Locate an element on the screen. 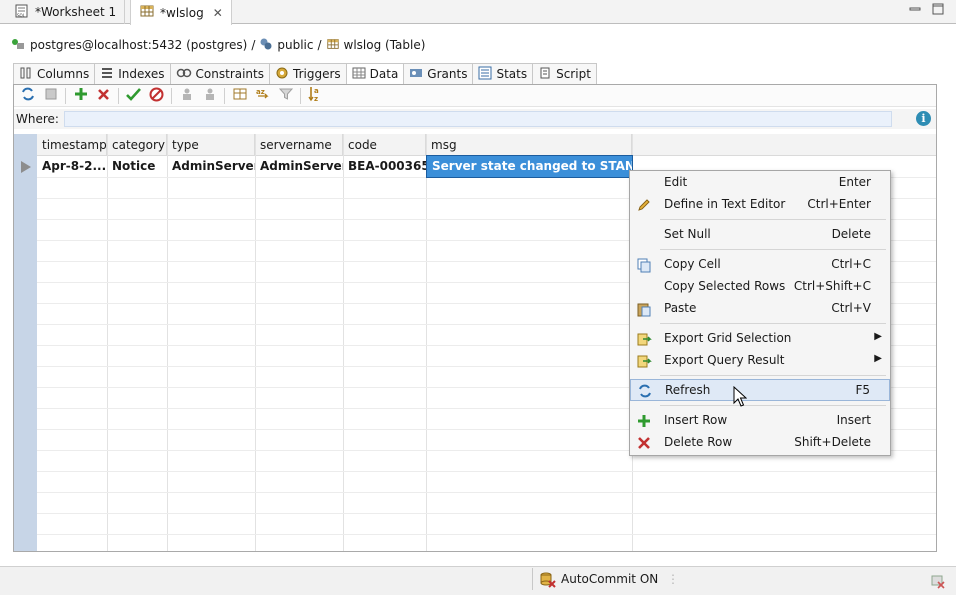 The height and width of the screenshot is (595, 956). minimize-icon is located at coordinates (915, 9).